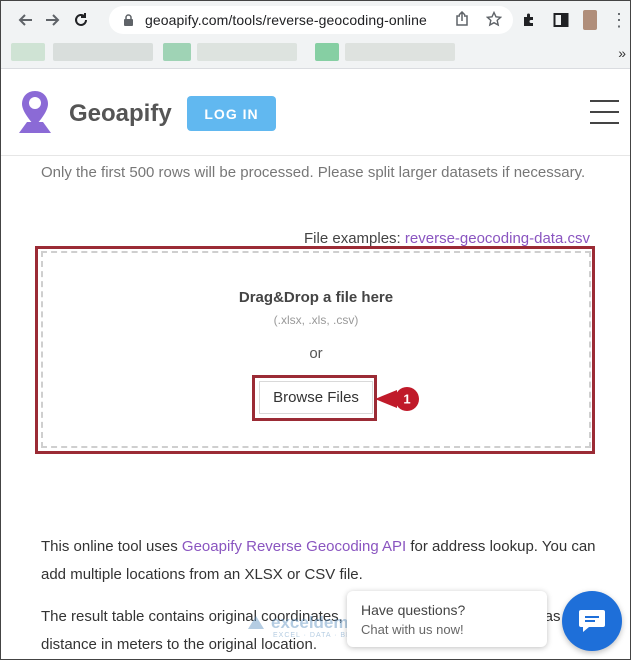 The height and width of the screenshot is (660, 631). What do you see at coordinates (316, 397) in the screenshot?
I see `browse-files-button: Browse Files` at bounding box center [316, 397].